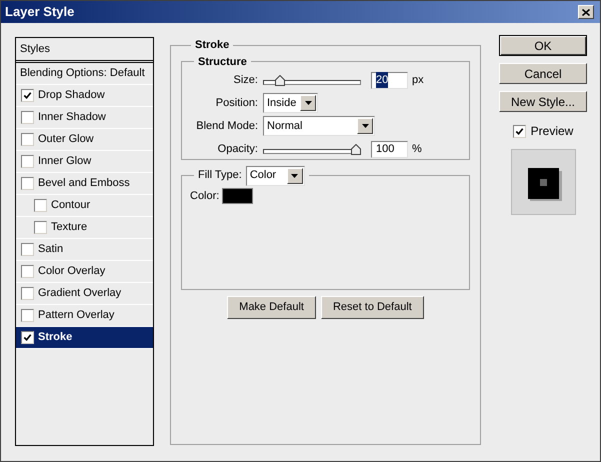  What do you see at coordinates (389, 80) in the screenshot?
I see `input-field: 20` at bounding box center [389, 80].